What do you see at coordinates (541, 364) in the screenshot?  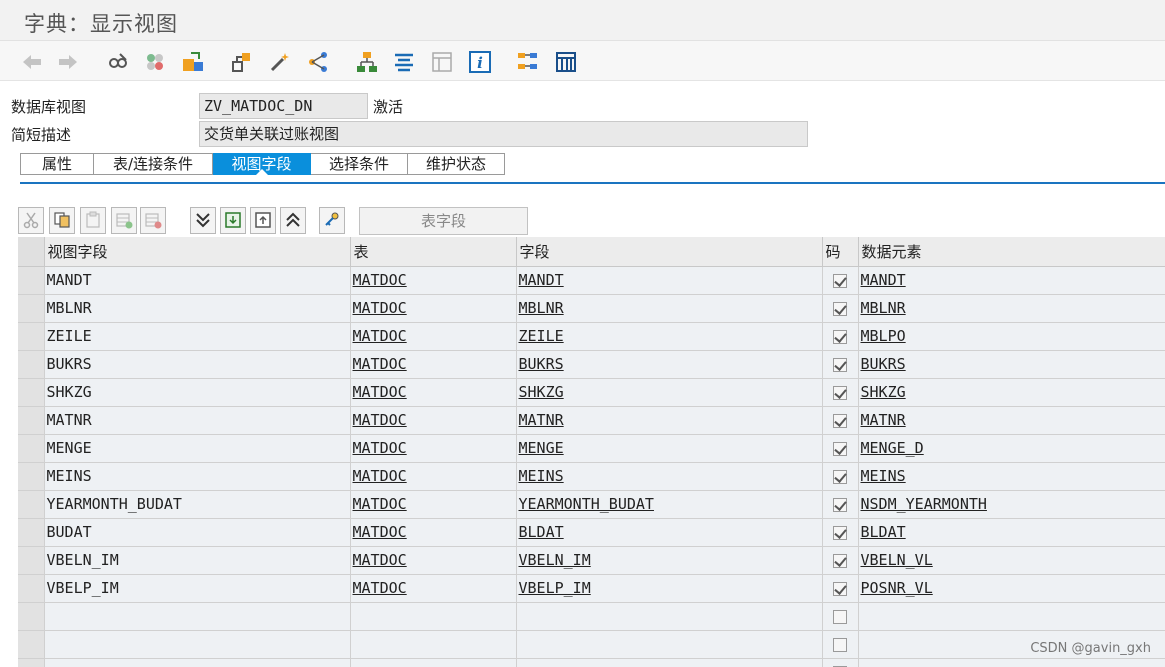 I see `cell-field-text: BUKRS` at bounding box center [541, 364].